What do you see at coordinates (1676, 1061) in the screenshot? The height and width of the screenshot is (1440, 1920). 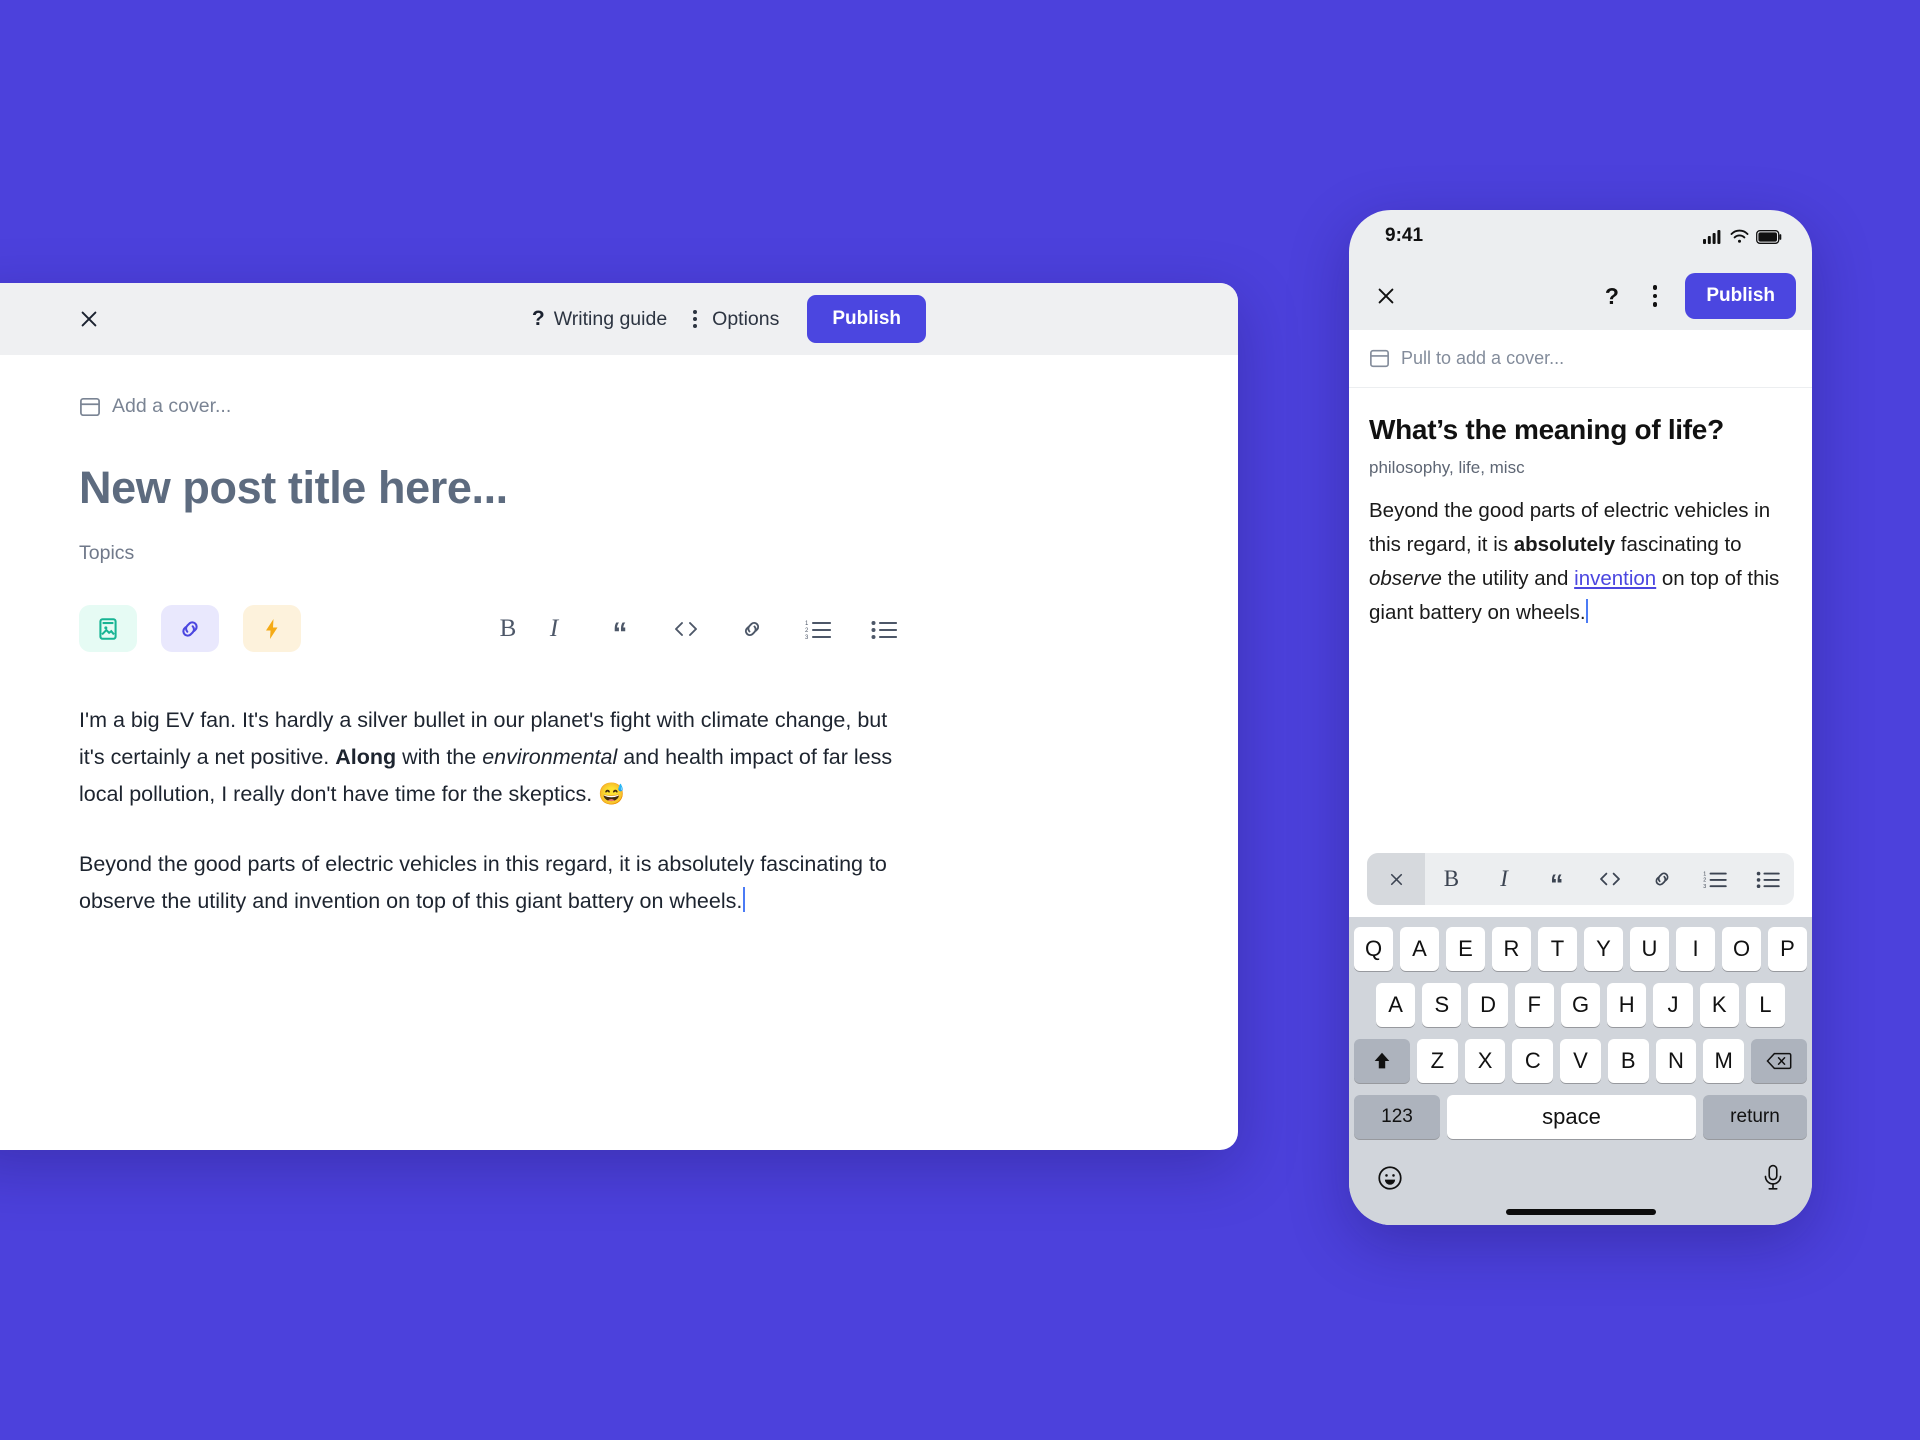 I see `key-n: N` at bounding box center [1676, 1061].